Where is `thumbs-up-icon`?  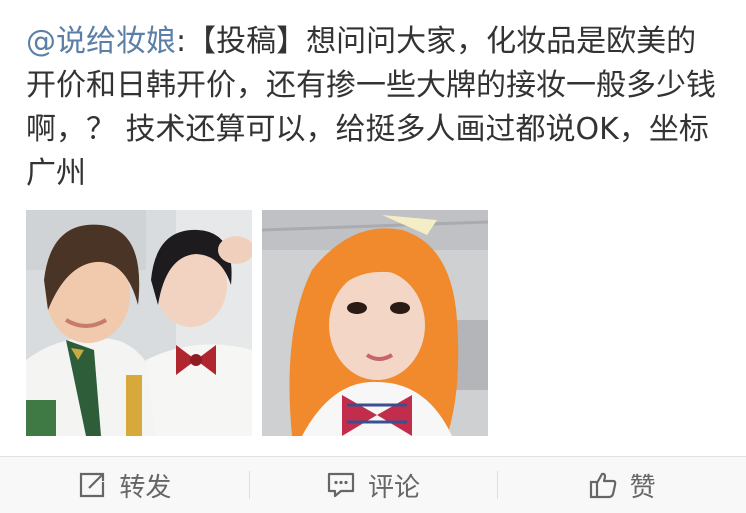
thumbs-up-icon is located at coordinates (603, 485).